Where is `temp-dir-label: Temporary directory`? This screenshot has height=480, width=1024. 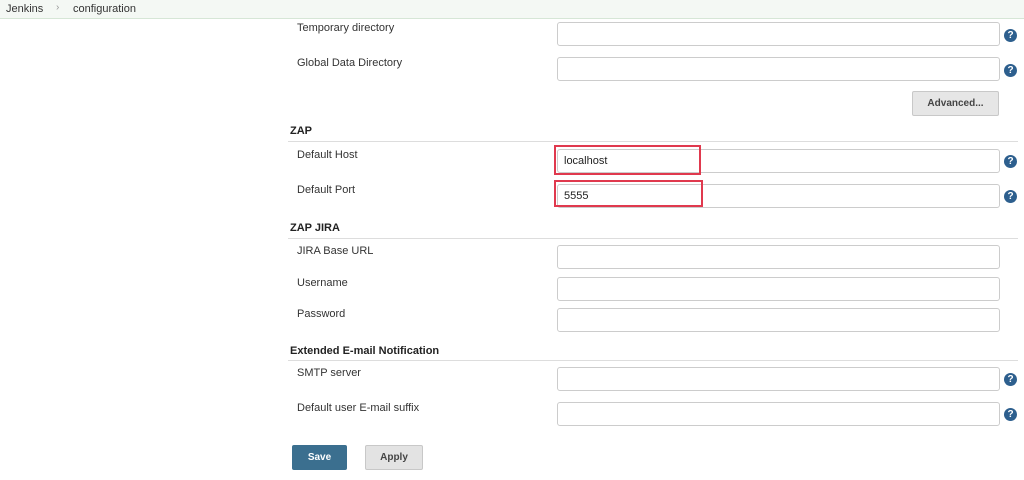 temp-dir-label: Temporary directory is located at coordinates (346, 28).